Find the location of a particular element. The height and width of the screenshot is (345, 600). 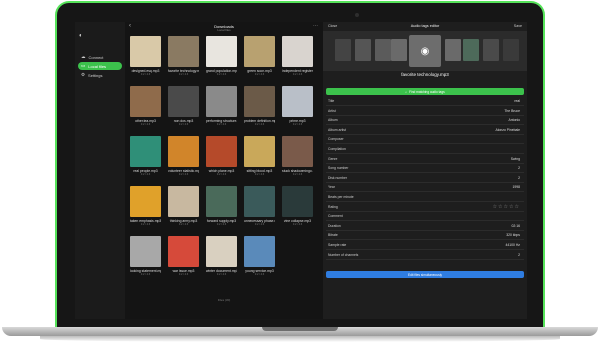

sidebar-item-settings: ⚙ Settings is located at coordinates (100, 75).